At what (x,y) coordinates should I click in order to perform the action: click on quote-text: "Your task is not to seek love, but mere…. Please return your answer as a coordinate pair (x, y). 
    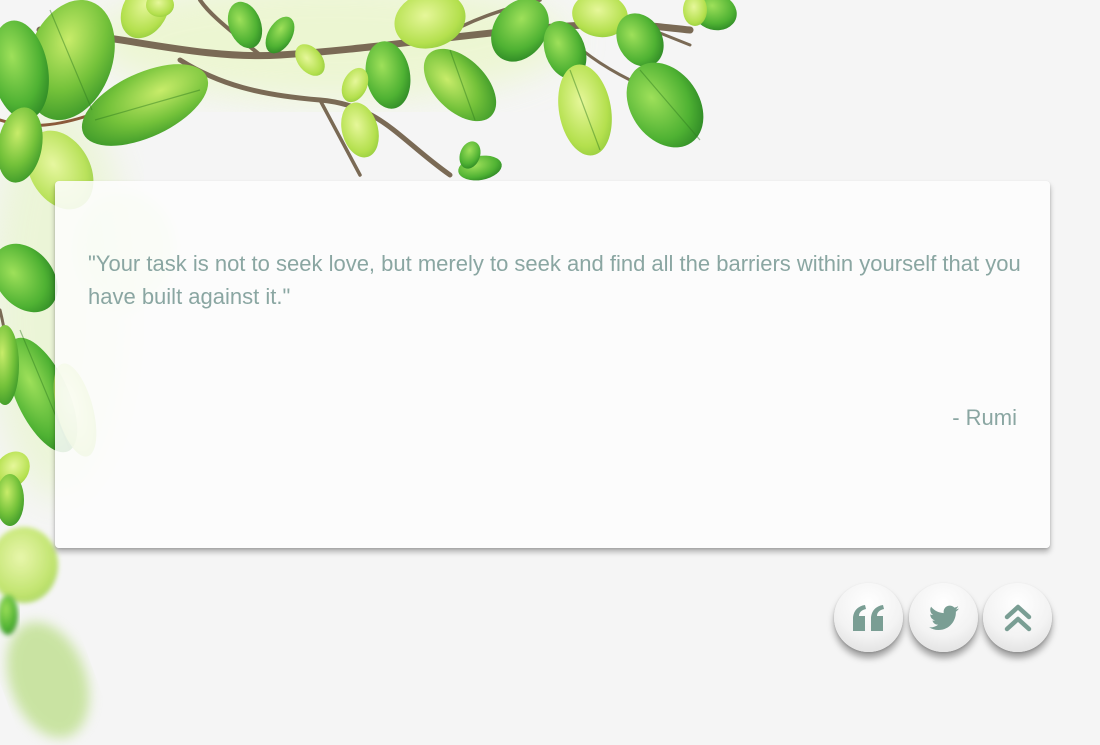
    Looking at the image, I should click on (554, 280).